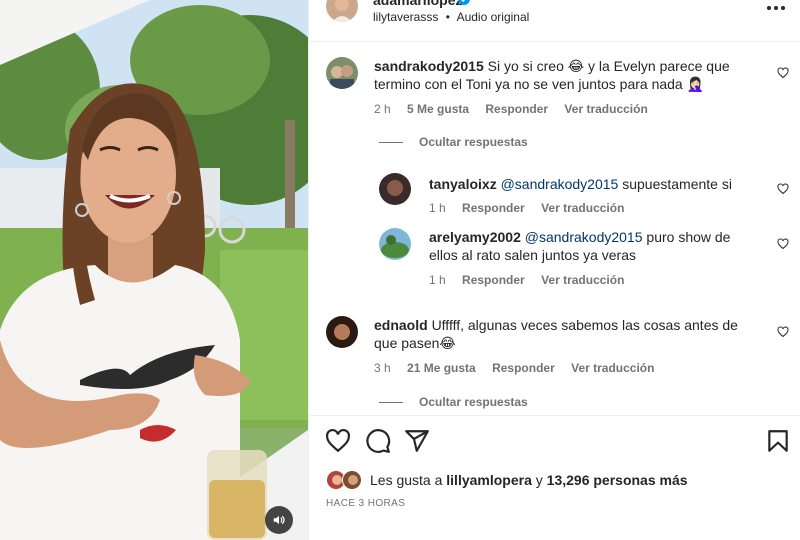  Describe the element at coordinates (429, 66) in the screenshot. I see `comment-username: sandrakody2015` at that location.